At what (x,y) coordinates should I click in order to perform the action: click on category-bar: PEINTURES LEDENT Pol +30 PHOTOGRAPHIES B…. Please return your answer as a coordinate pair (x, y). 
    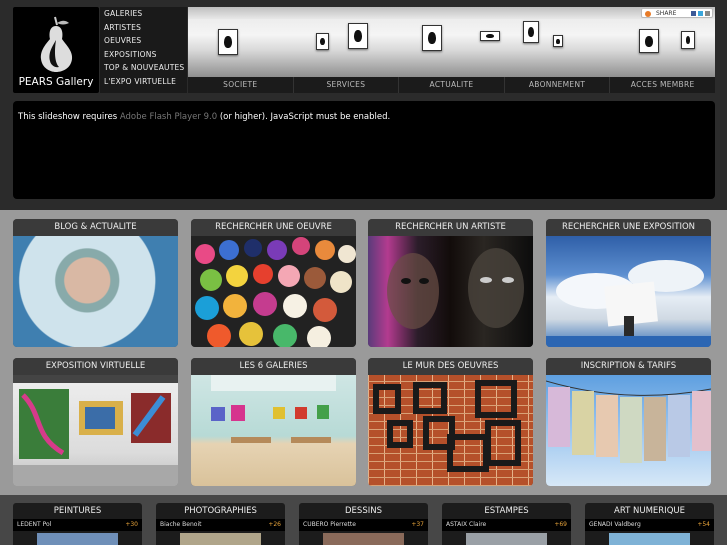
    Looking at the image, I should click on (363, 520).